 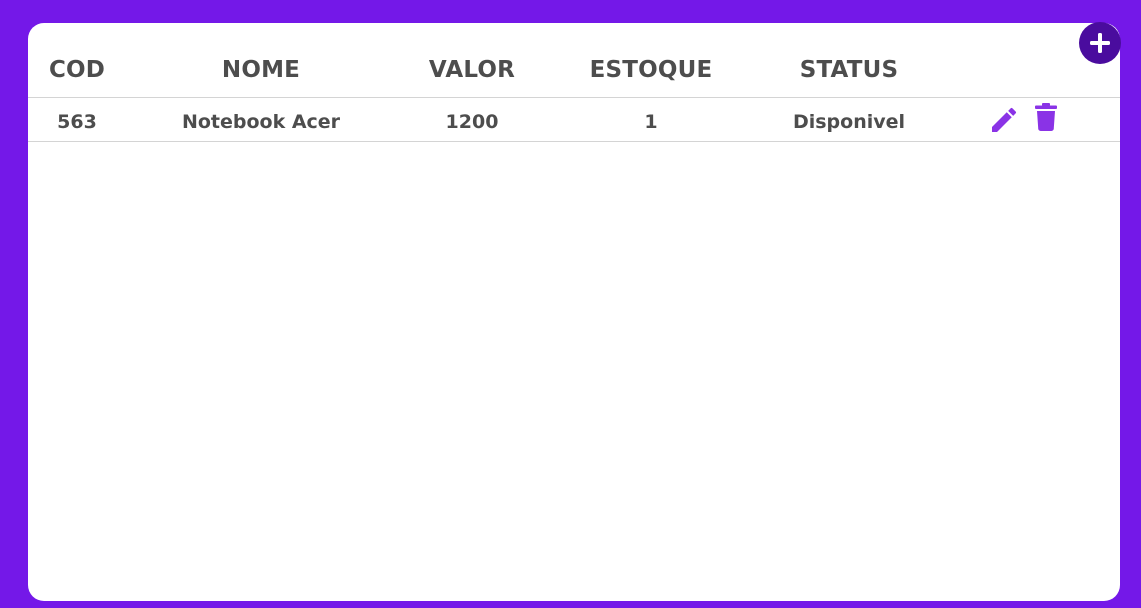 I want to click on delete-button, so click(x=1046, y=116).